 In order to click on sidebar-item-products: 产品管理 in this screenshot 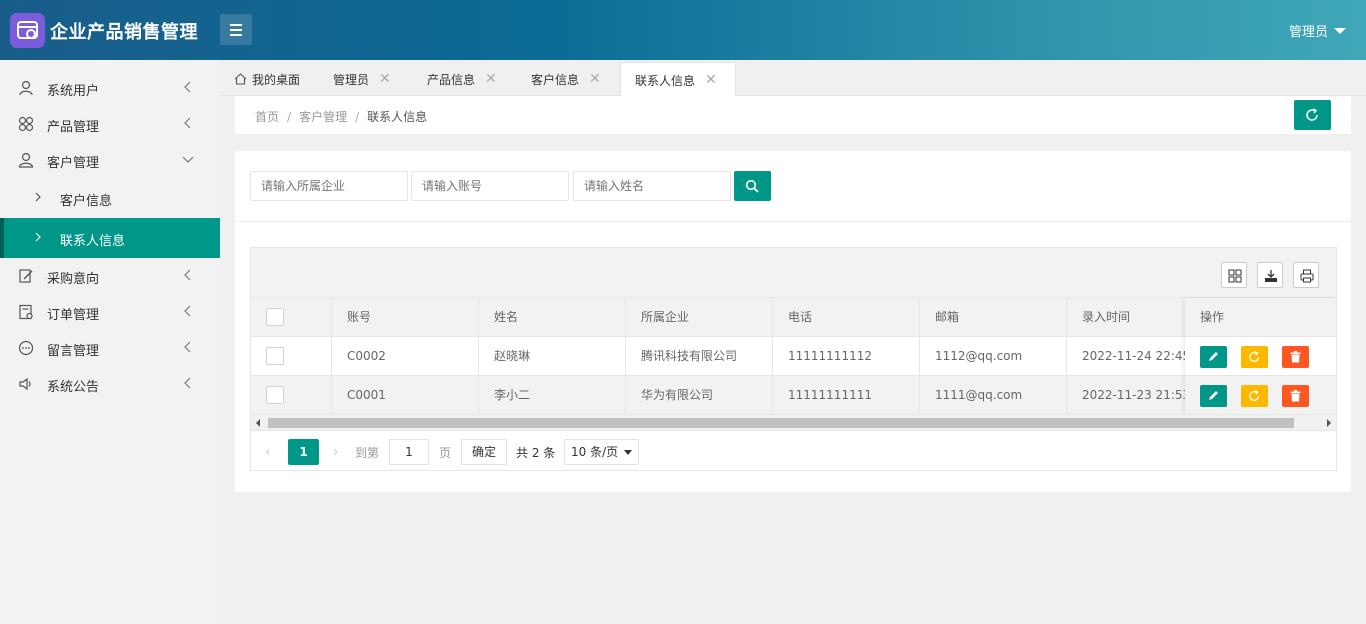, I will do `click(110, 124)`.